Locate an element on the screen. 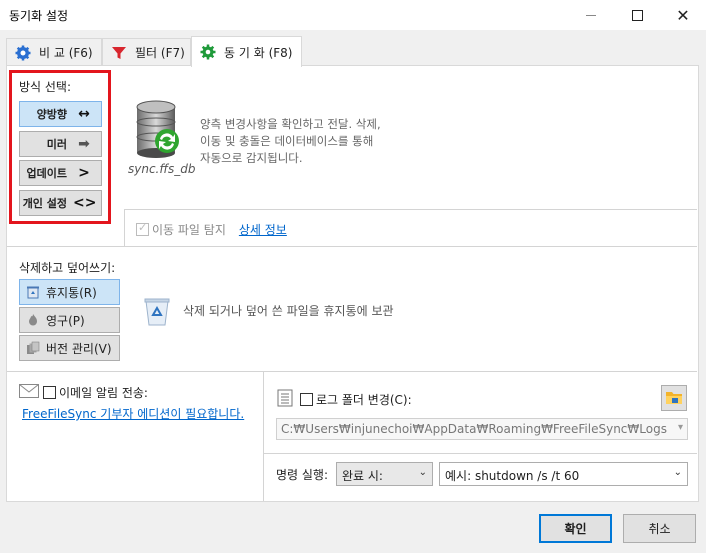 This screenshot has height=553, width=706. log-folder-option: 로그 폴더 변경(C): is located at coordinates (344, 399).